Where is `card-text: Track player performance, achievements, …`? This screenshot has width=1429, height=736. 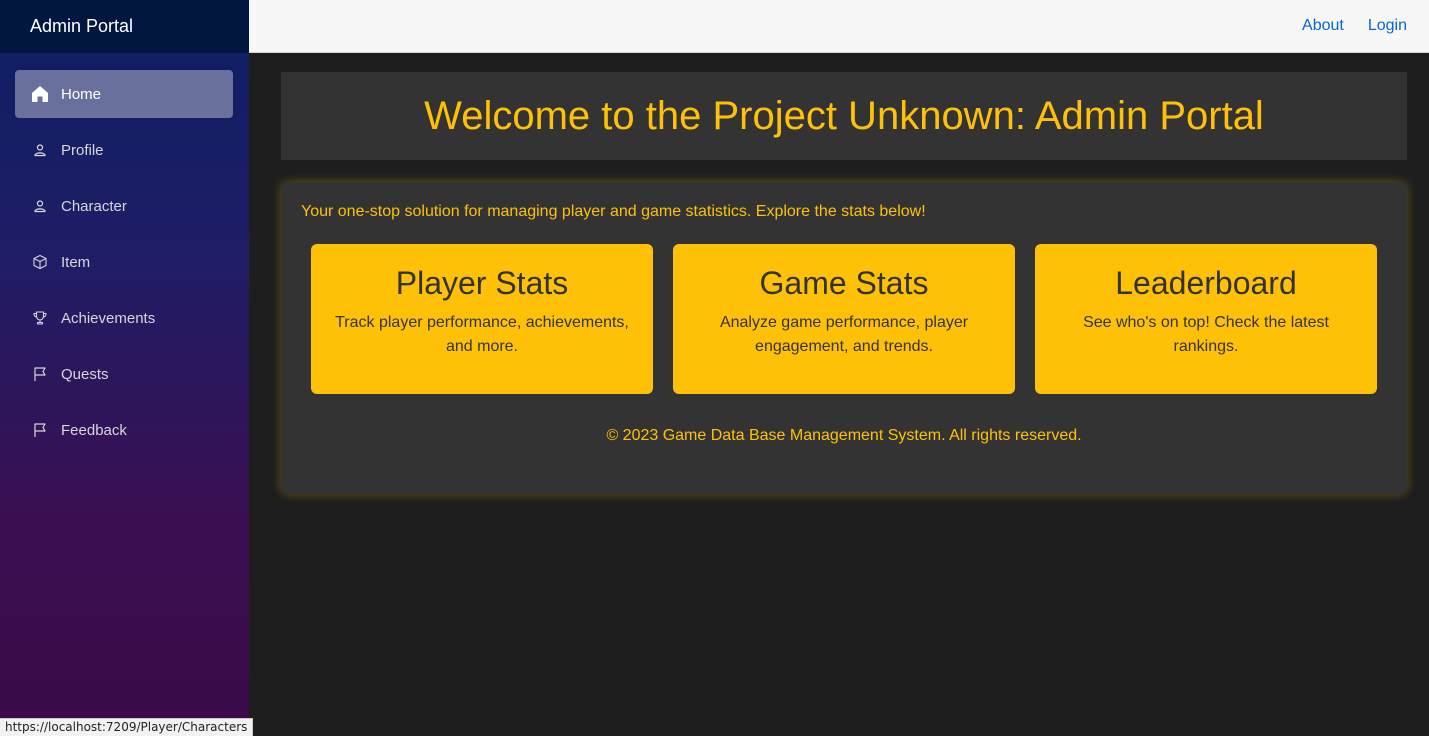
card-text: Track player performance, achievements, … is located at coordinates (482, 334).